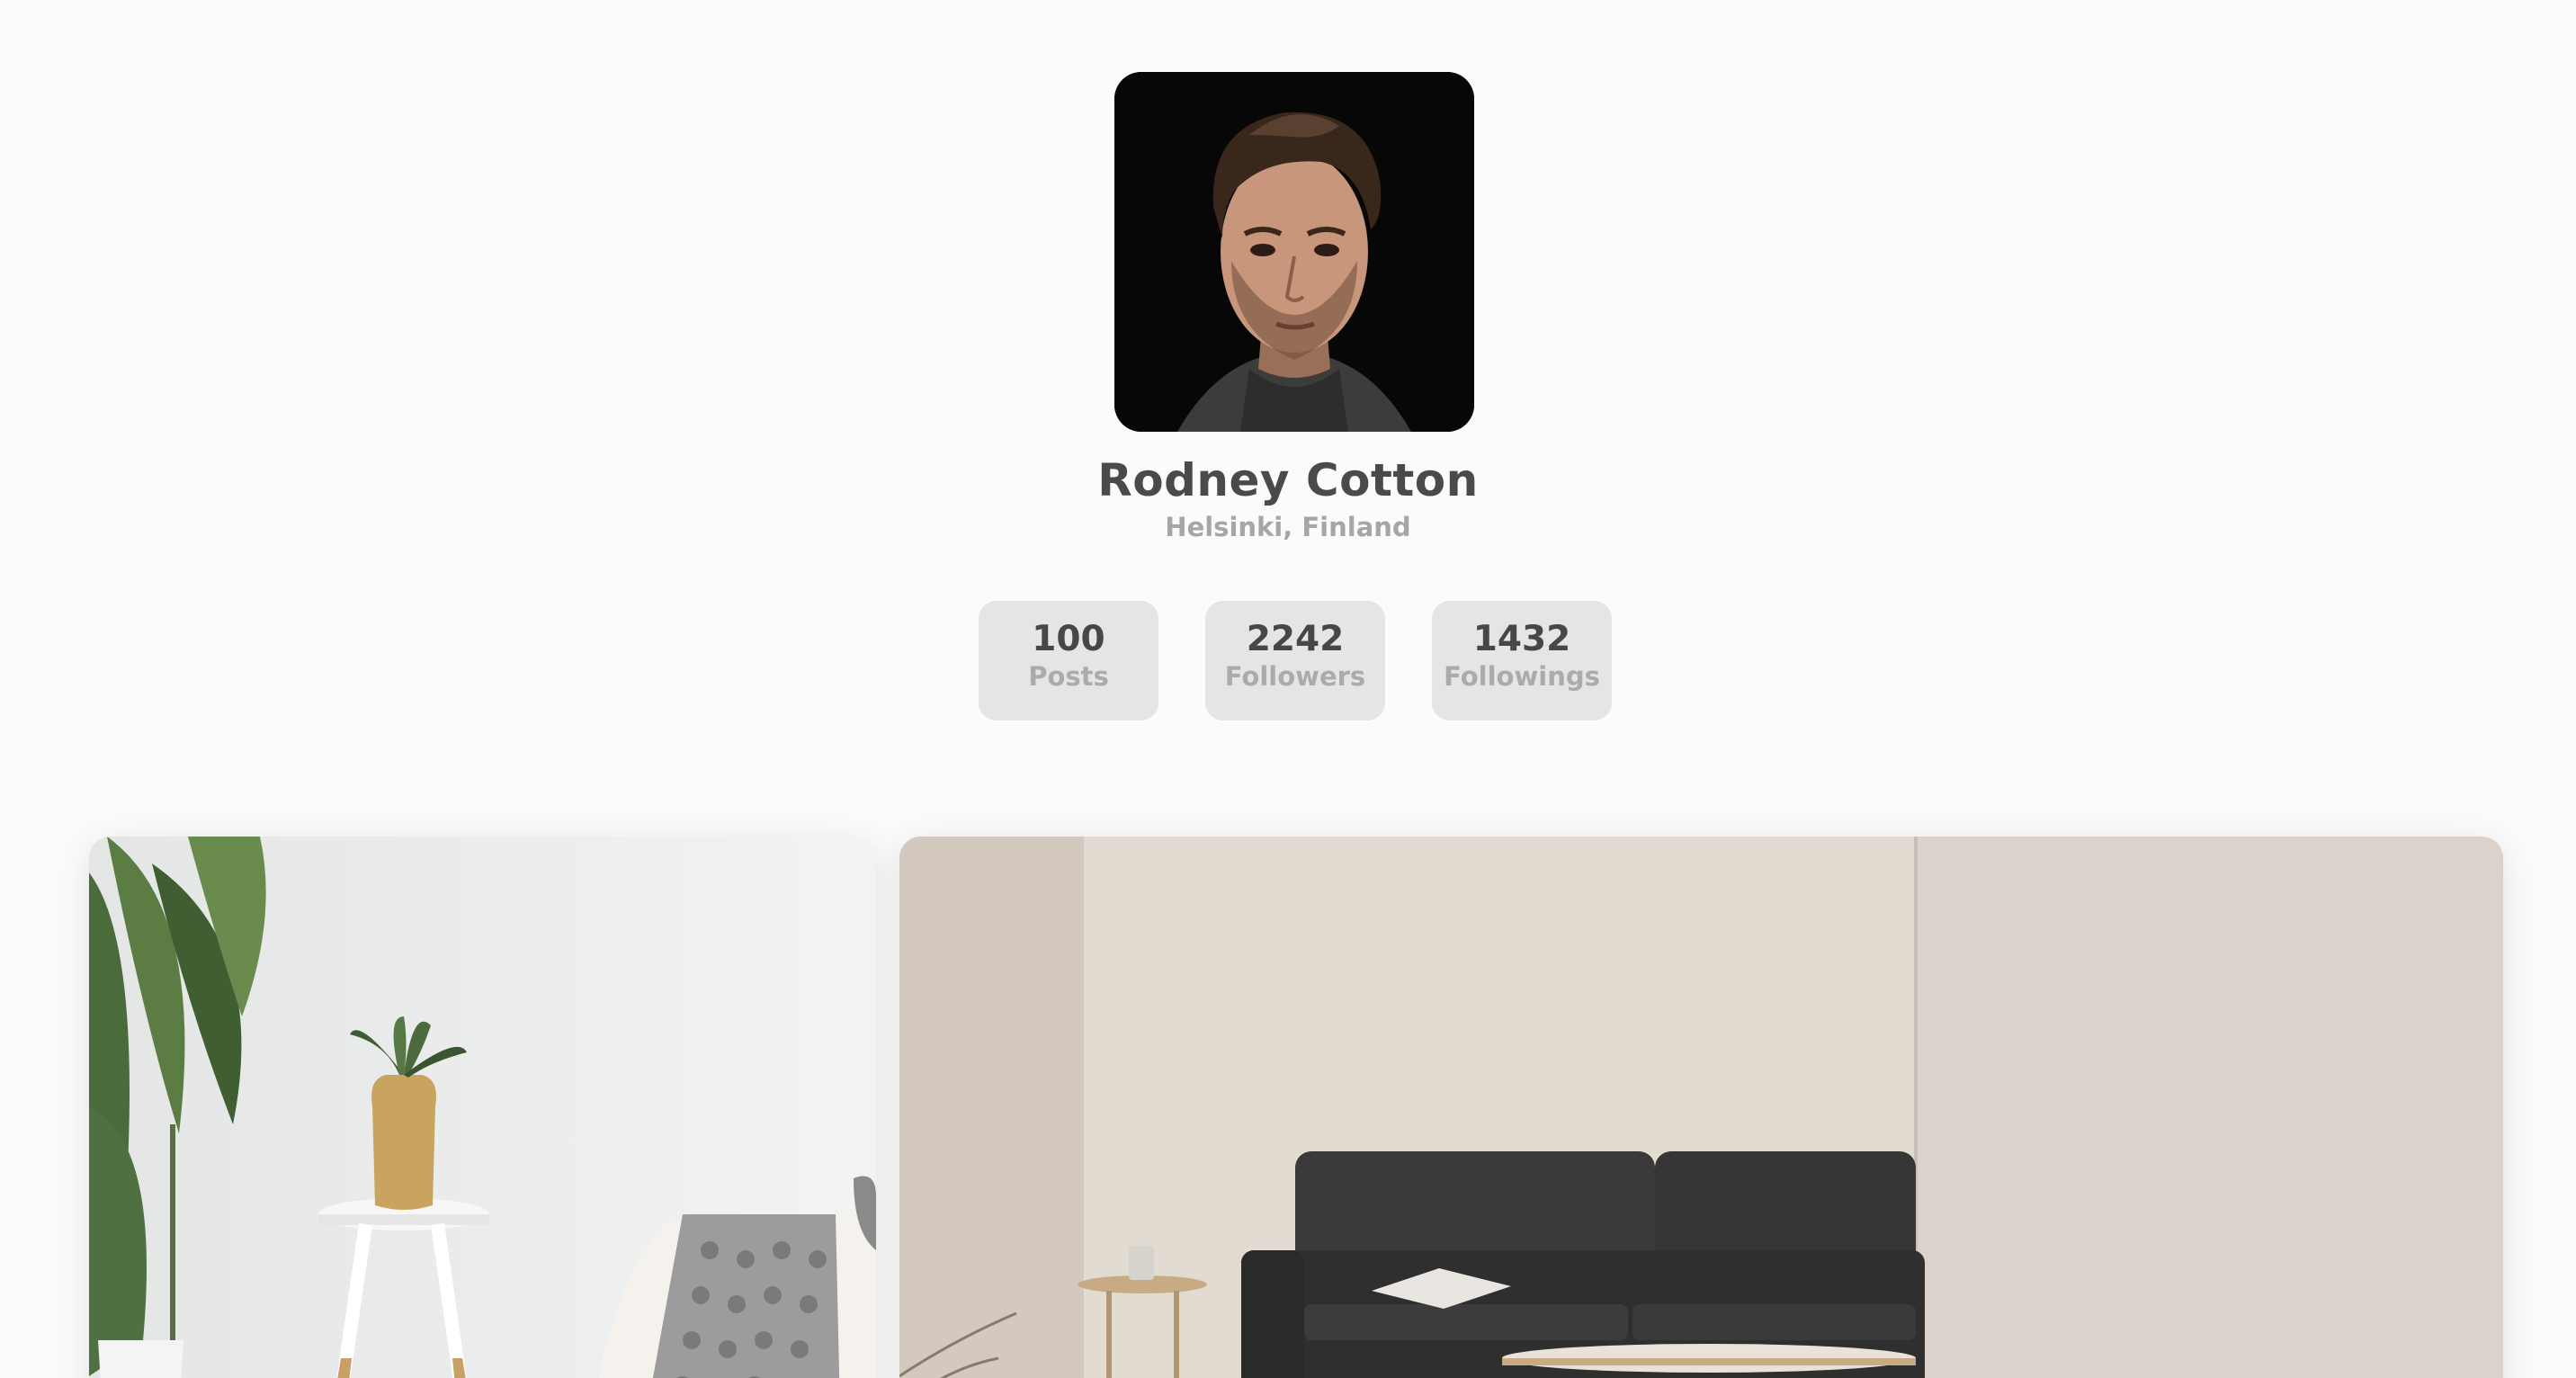 The image size is (2576, 1378). I want to click on profile-name: Rodney Cotton, so click(1288, 480).